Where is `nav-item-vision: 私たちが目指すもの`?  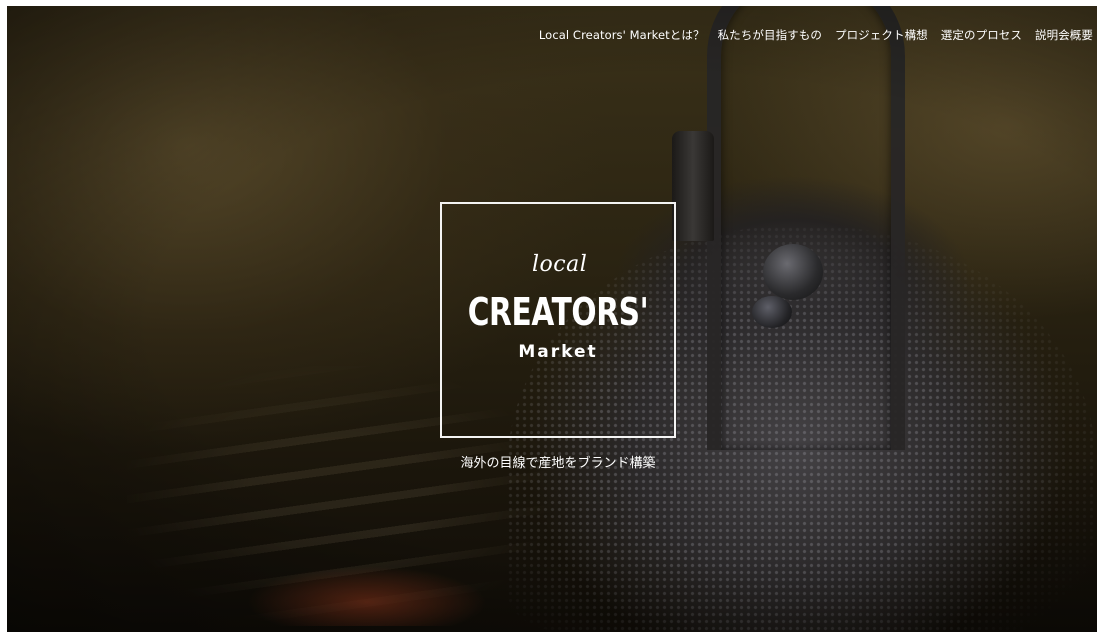
nav-item-vision: 私たちが目指すもの is located at coordinates (770, 35).